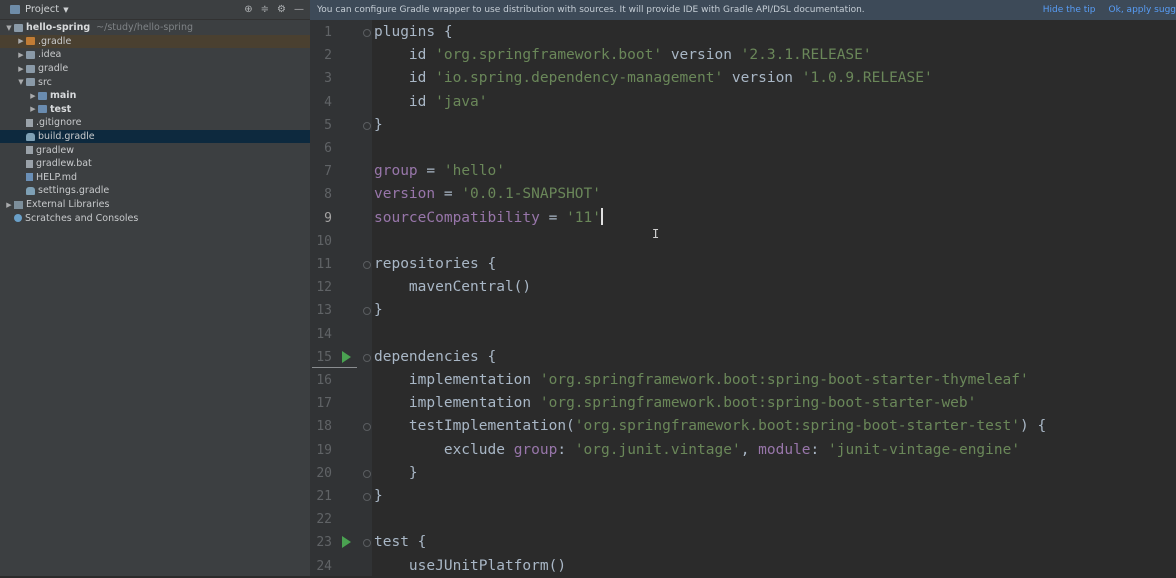 Image resolution: width=1176 pixels, height=578 pixels. I want to click on project-icon, so click(15, 9).